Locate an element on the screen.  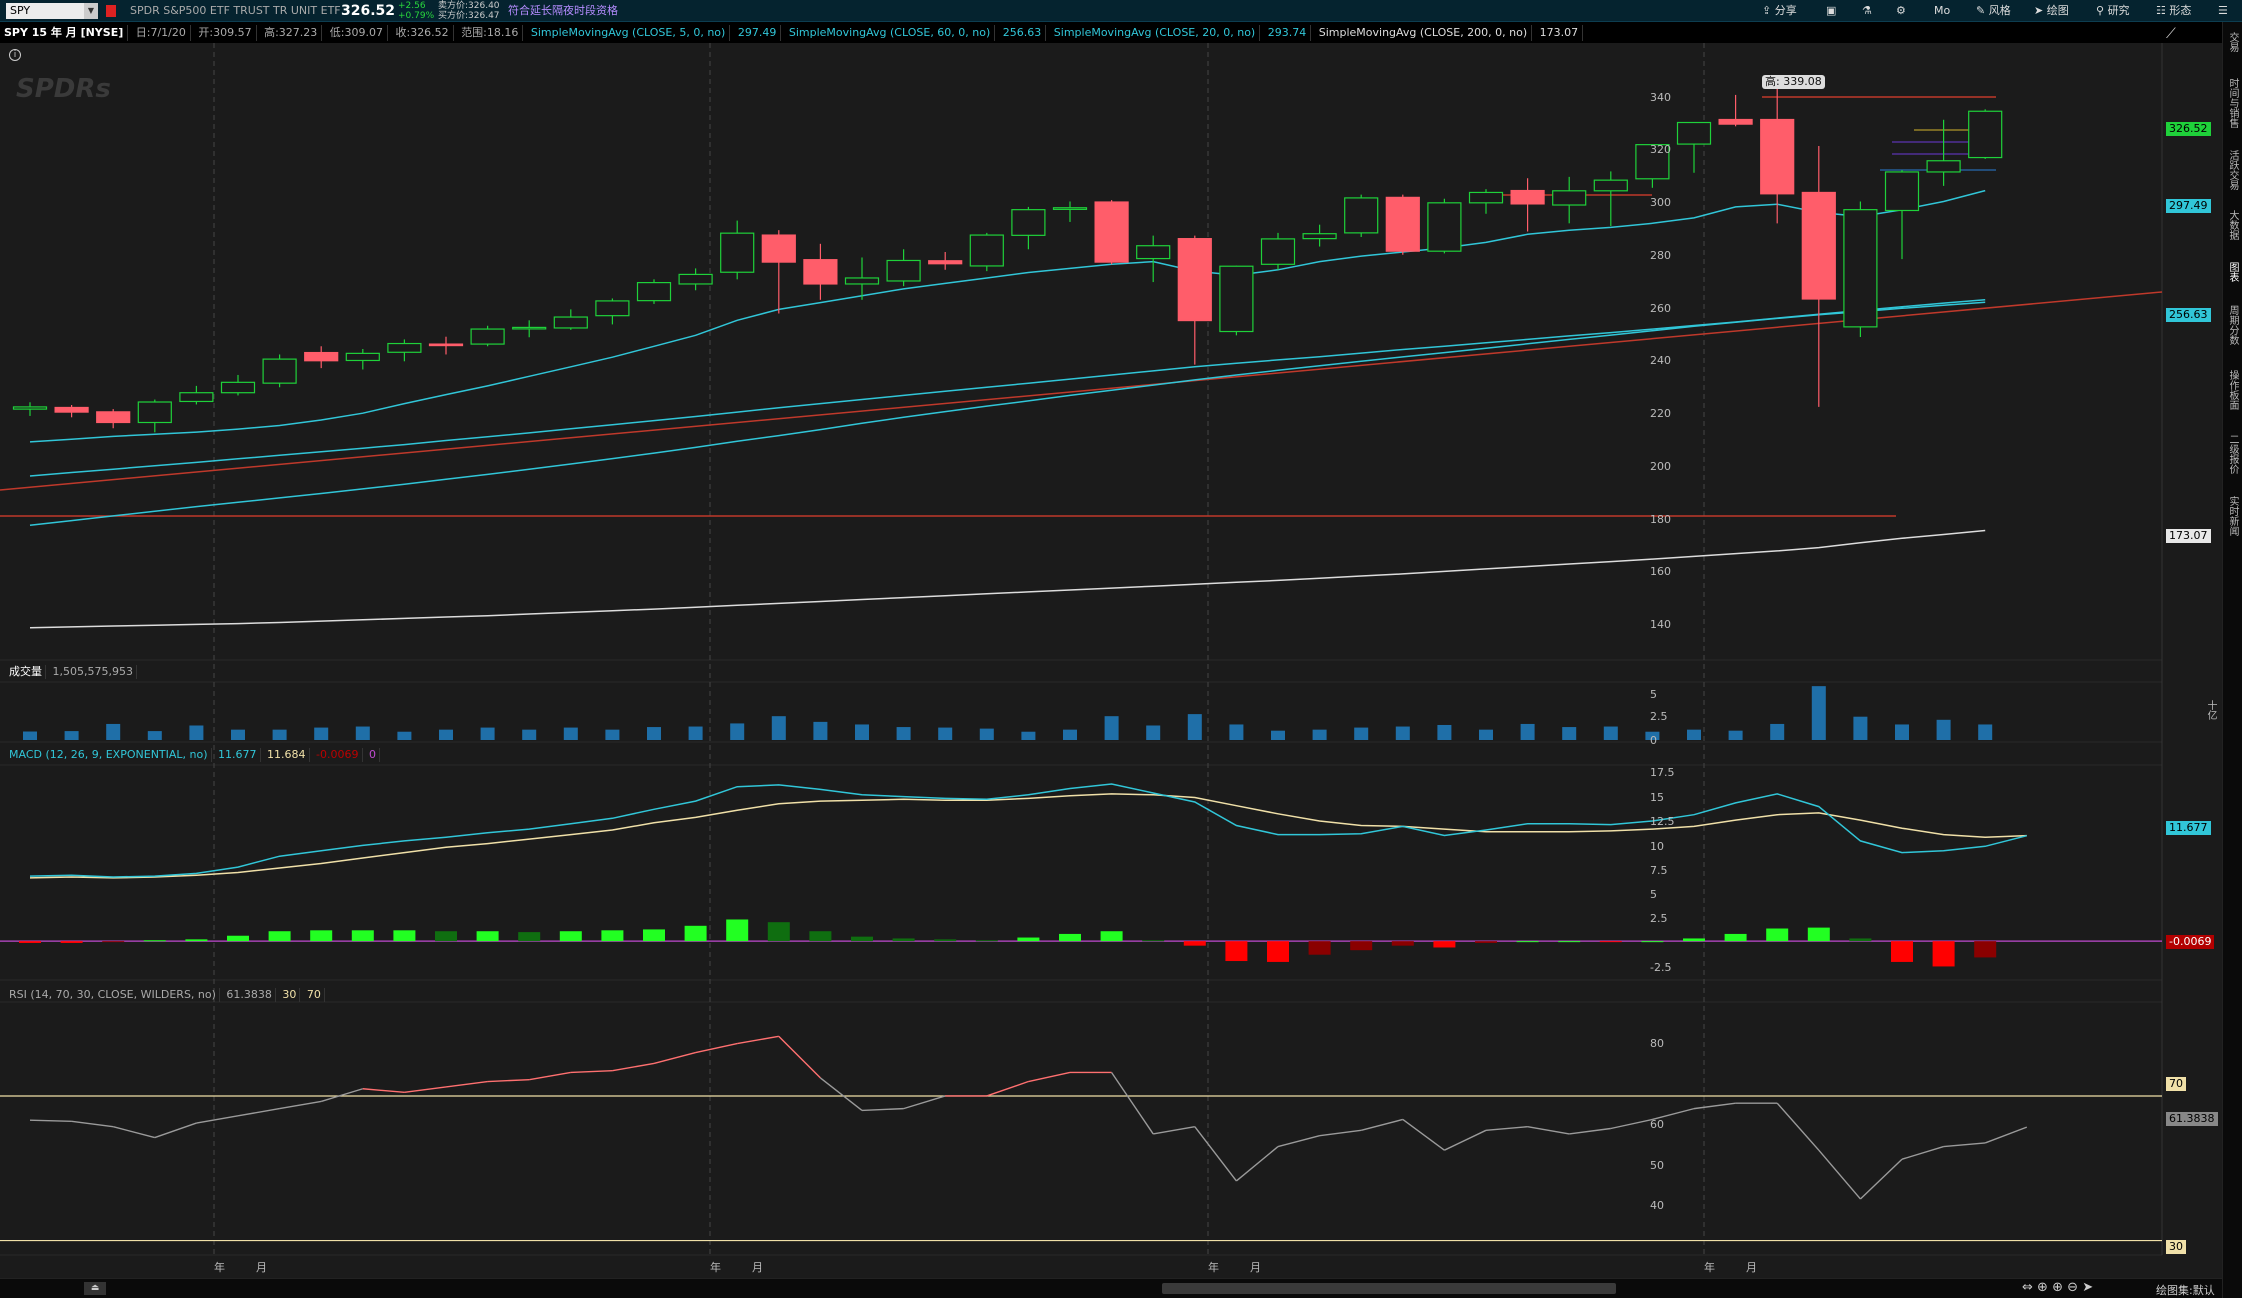
right-tab-dashboard: 操作板面 is located at coordinates (2232, 390).